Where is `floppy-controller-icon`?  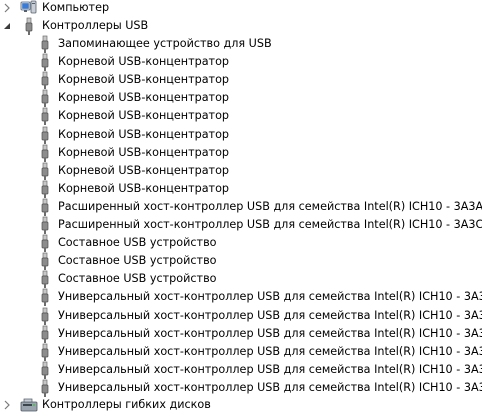 floppy-controller-icon is located at coordinates (29, 405).